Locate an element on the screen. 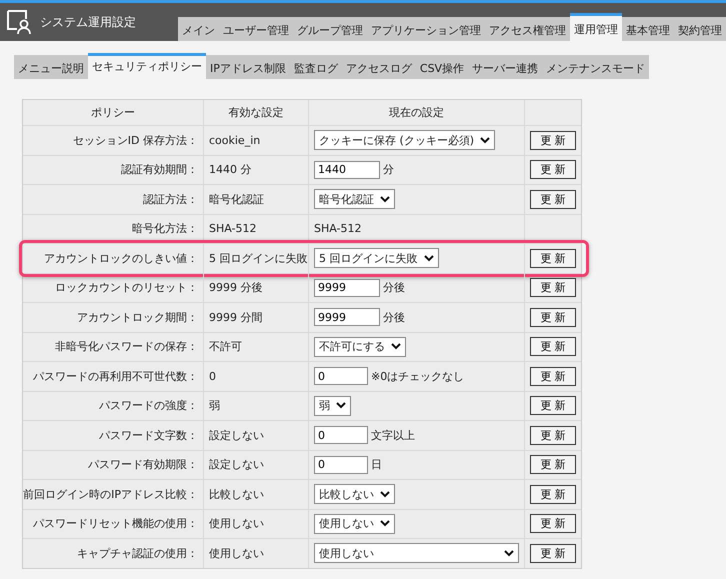 The width and height of the screenshot is (726, 579). policy-label: ロックカウントのリセット： is located at coordinates (126, 288).